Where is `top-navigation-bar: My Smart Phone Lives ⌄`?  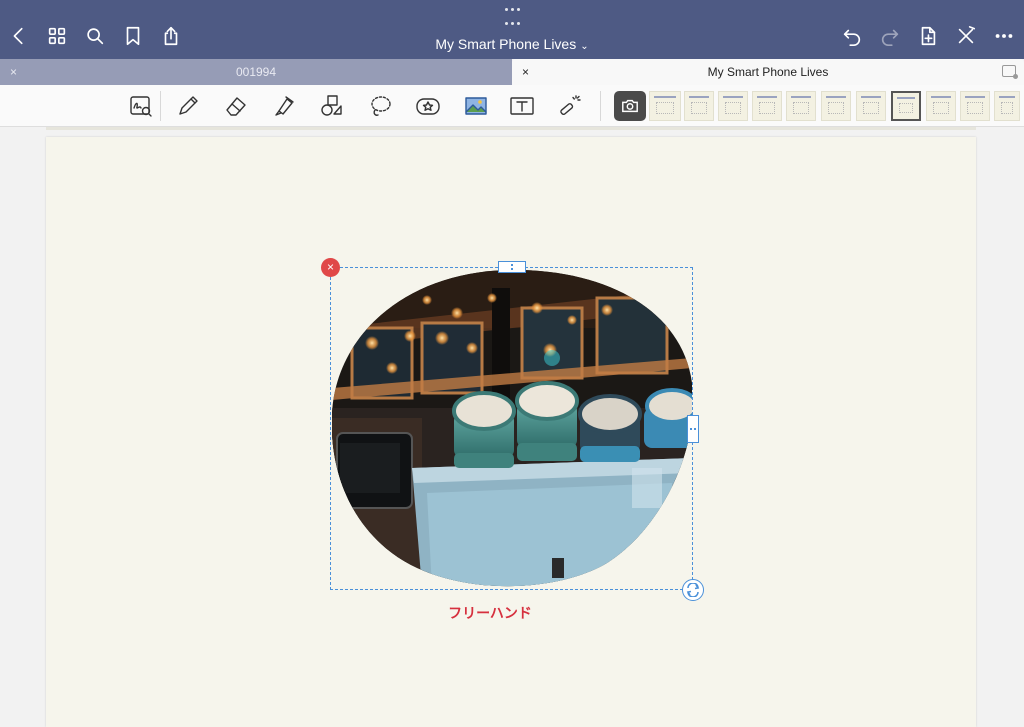
top-navigation-bar: My Smart Phone Lives ⌄ is located at coordinates (512, 29).